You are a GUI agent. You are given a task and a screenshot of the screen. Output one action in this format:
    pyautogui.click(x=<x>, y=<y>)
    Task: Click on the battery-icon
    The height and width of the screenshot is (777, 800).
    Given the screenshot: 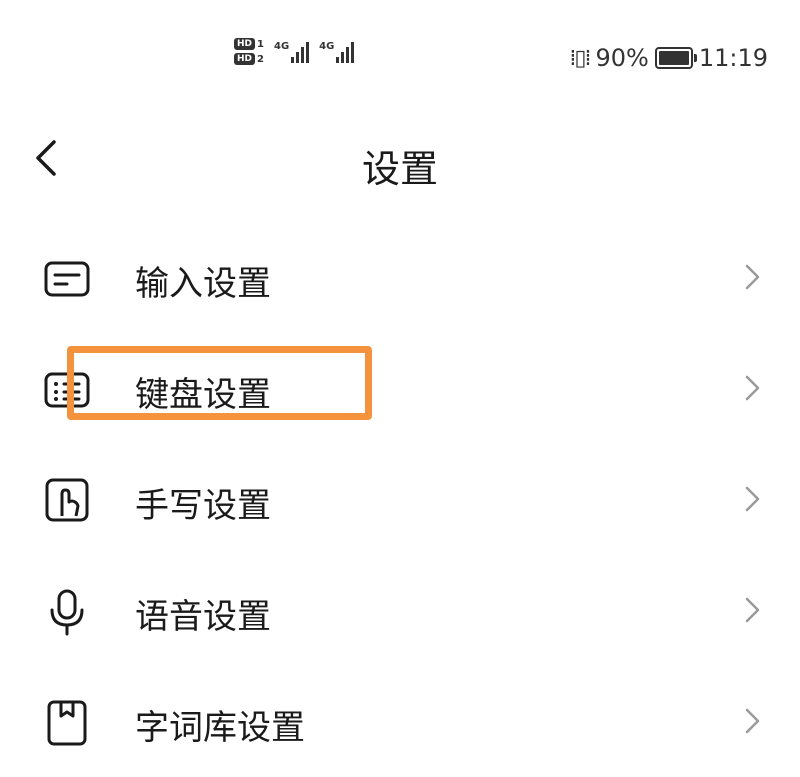 What is the action you would take?
    pyautogui.click(x=675, y=58)
    